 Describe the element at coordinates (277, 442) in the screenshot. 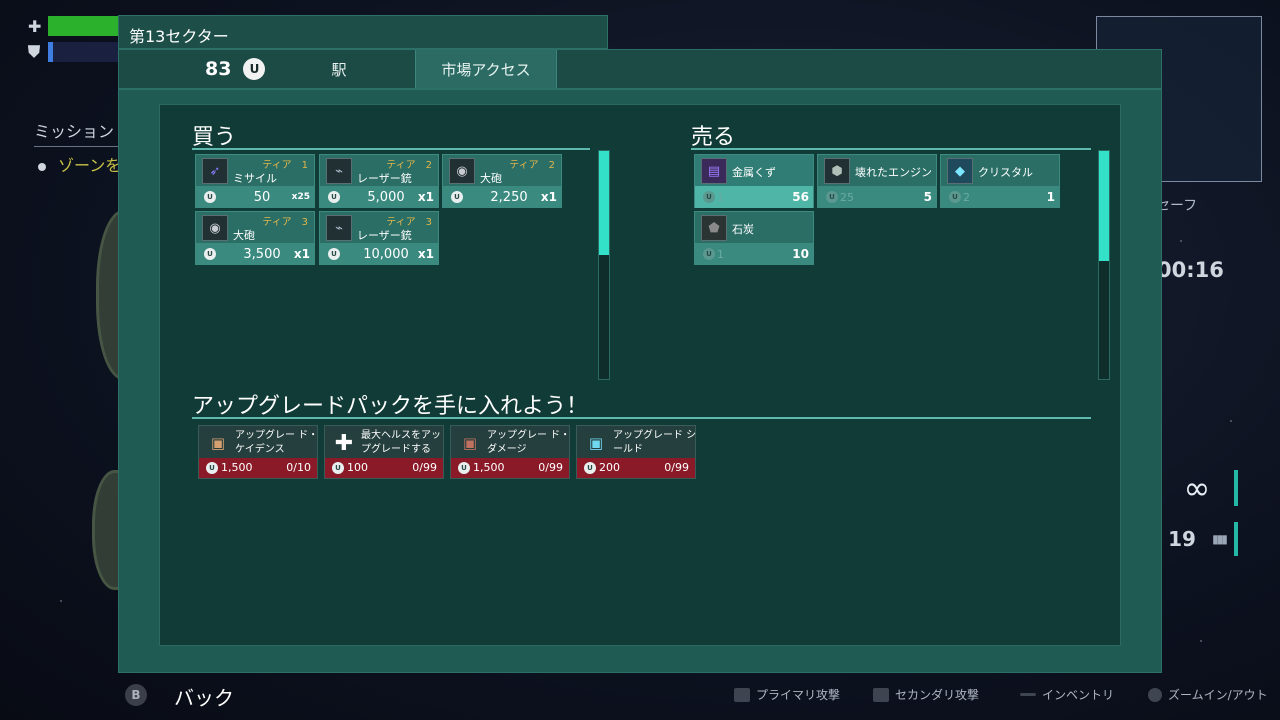

I see `upgrade-name: アップグレー ド・ケイデンス` at that location.